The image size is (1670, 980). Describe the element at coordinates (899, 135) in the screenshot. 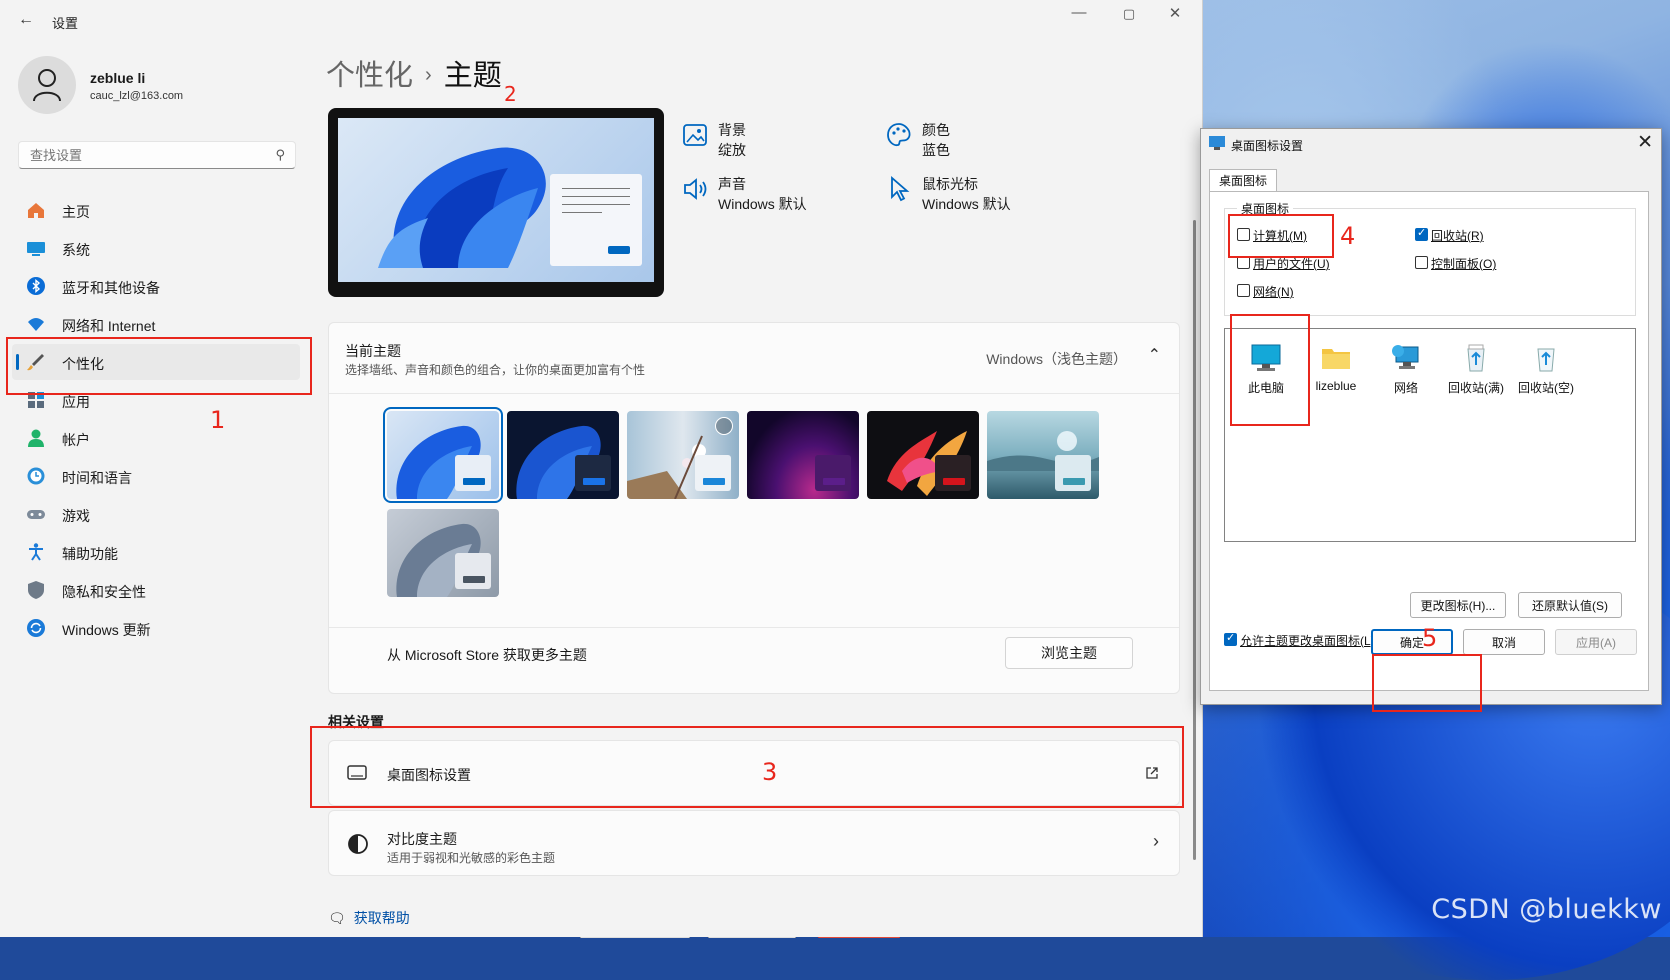

I see `palette-icon` at that location.